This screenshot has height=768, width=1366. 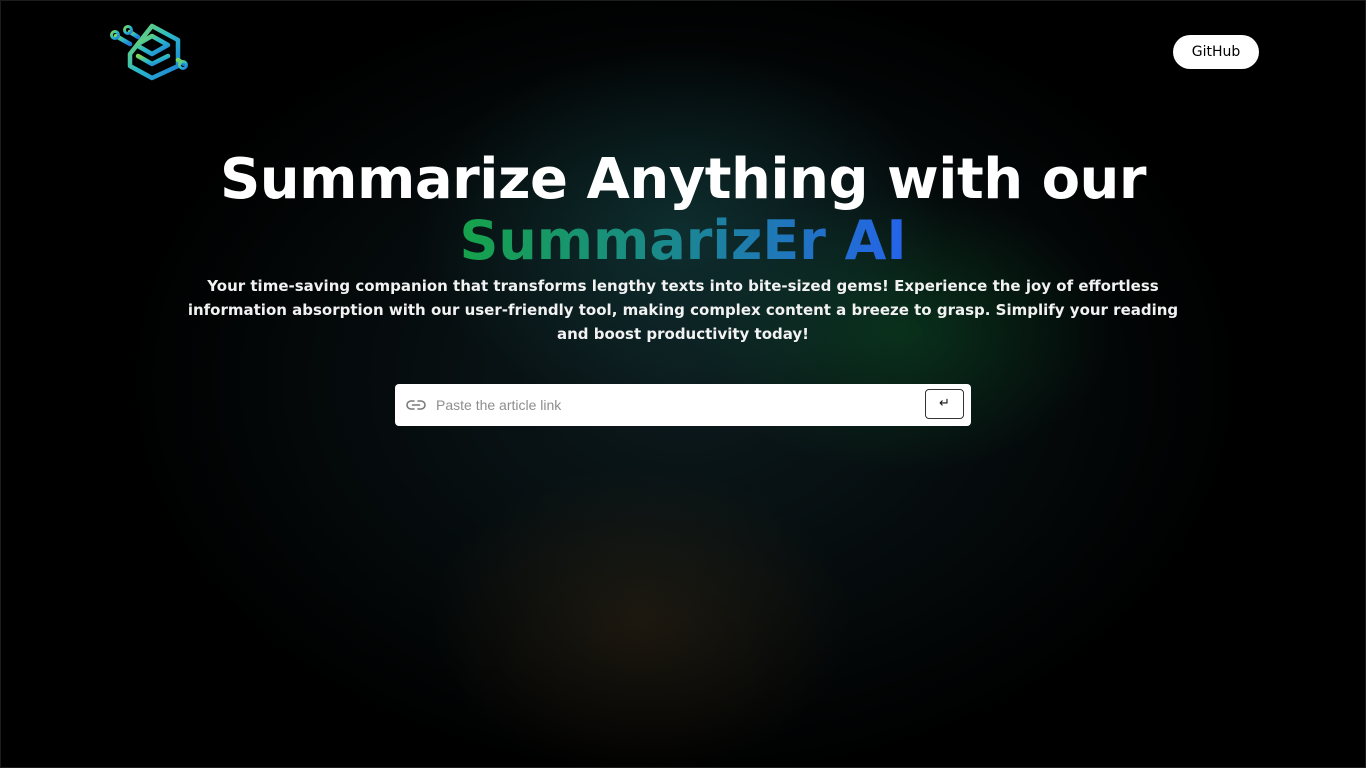 I want to click on hero-brand-title: SummarizEr AI, so click(x=683, y=241).